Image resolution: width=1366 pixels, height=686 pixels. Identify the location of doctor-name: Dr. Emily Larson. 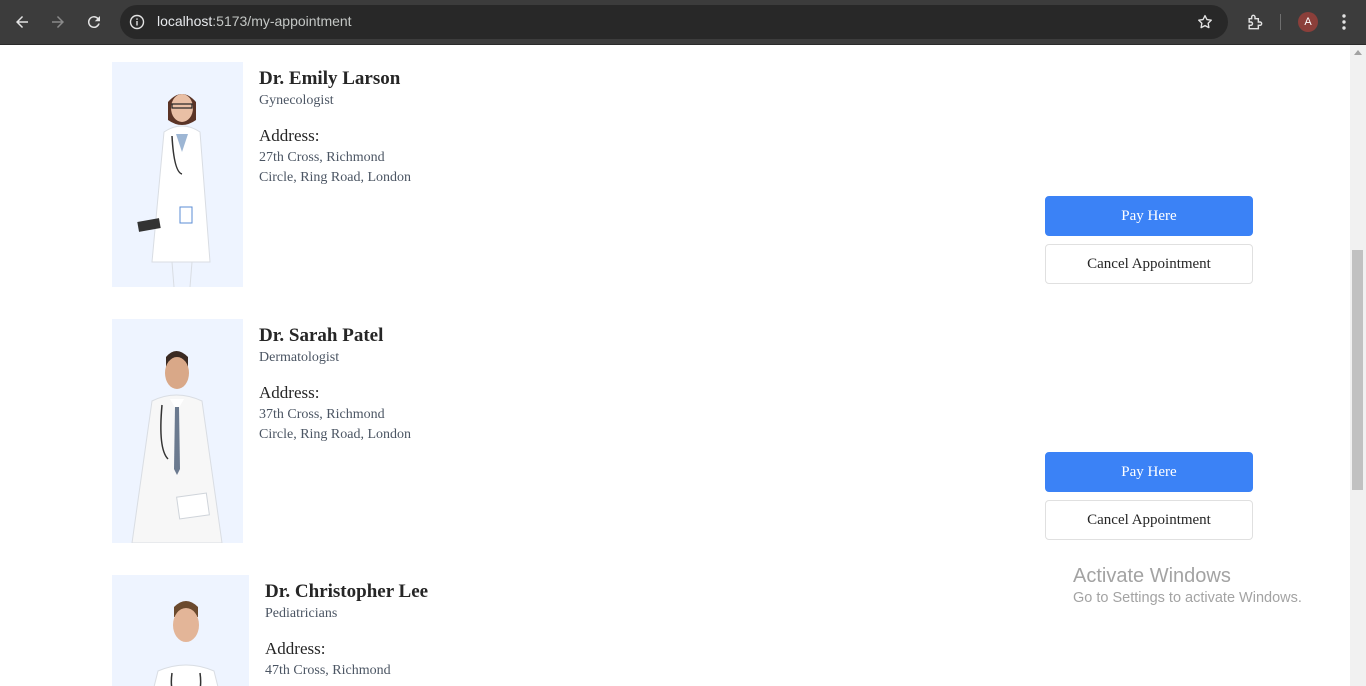
(330, 78).